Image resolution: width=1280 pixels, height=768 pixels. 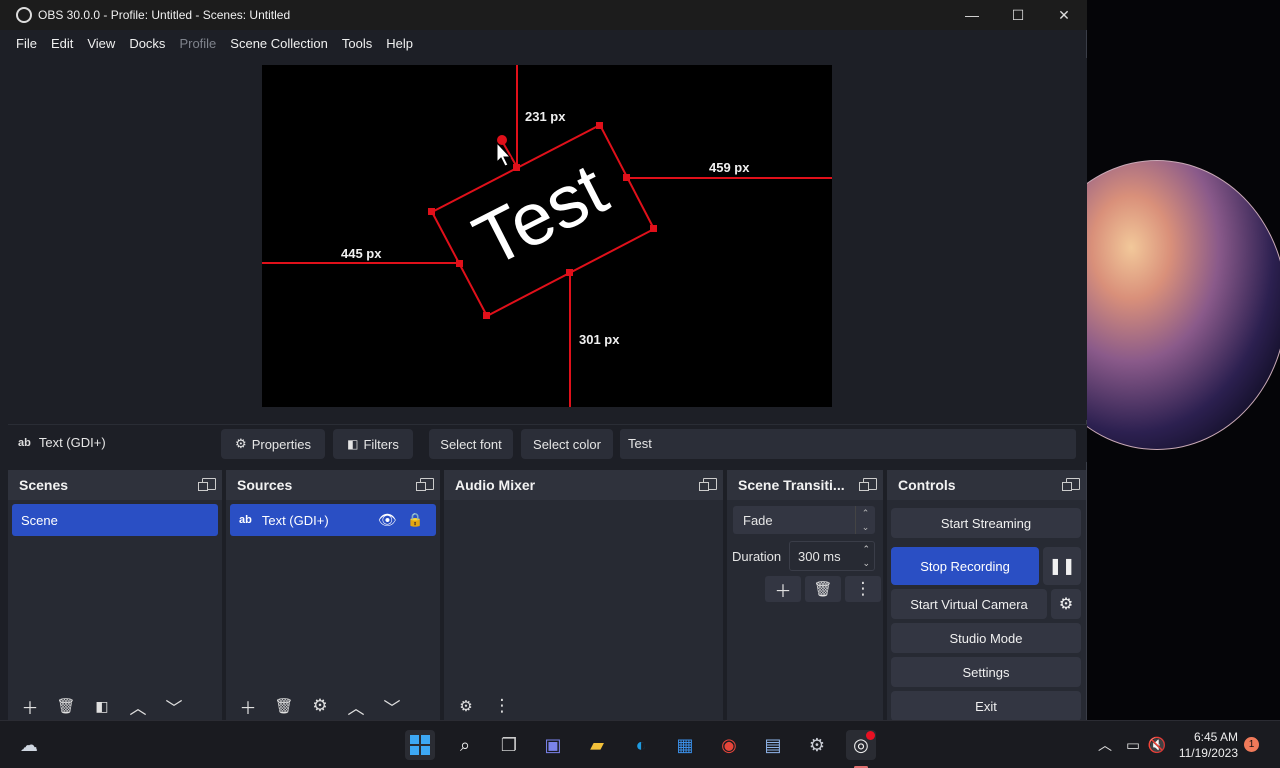 What do you see at coordinates (147, 43) in the screenshot?
I see `menu-docks: Docks` at bounding box center [147, 43].